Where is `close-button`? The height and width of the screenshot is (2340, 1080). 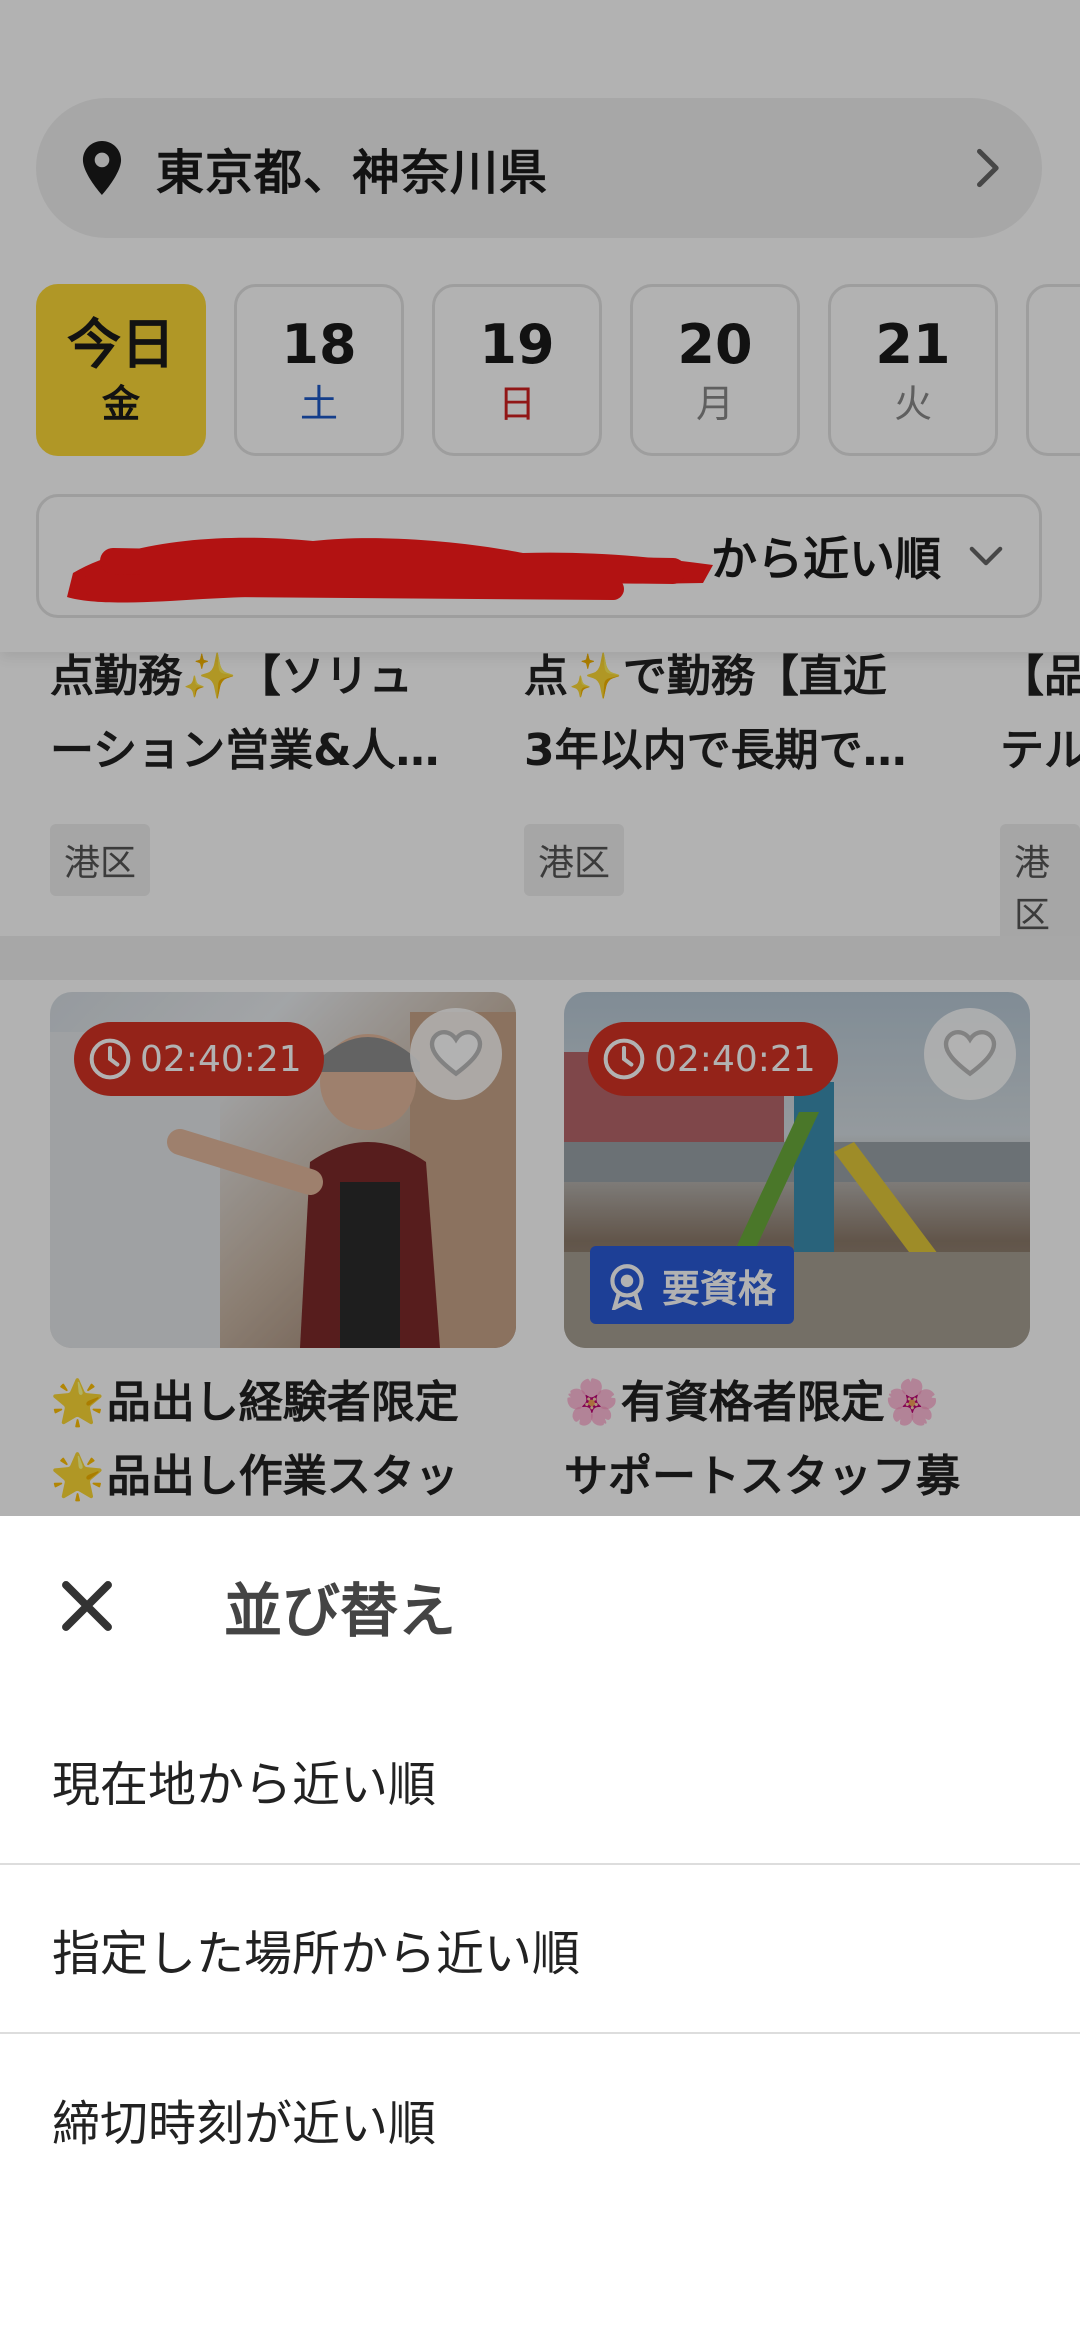 close-button is located at coordinates (87, 1606).